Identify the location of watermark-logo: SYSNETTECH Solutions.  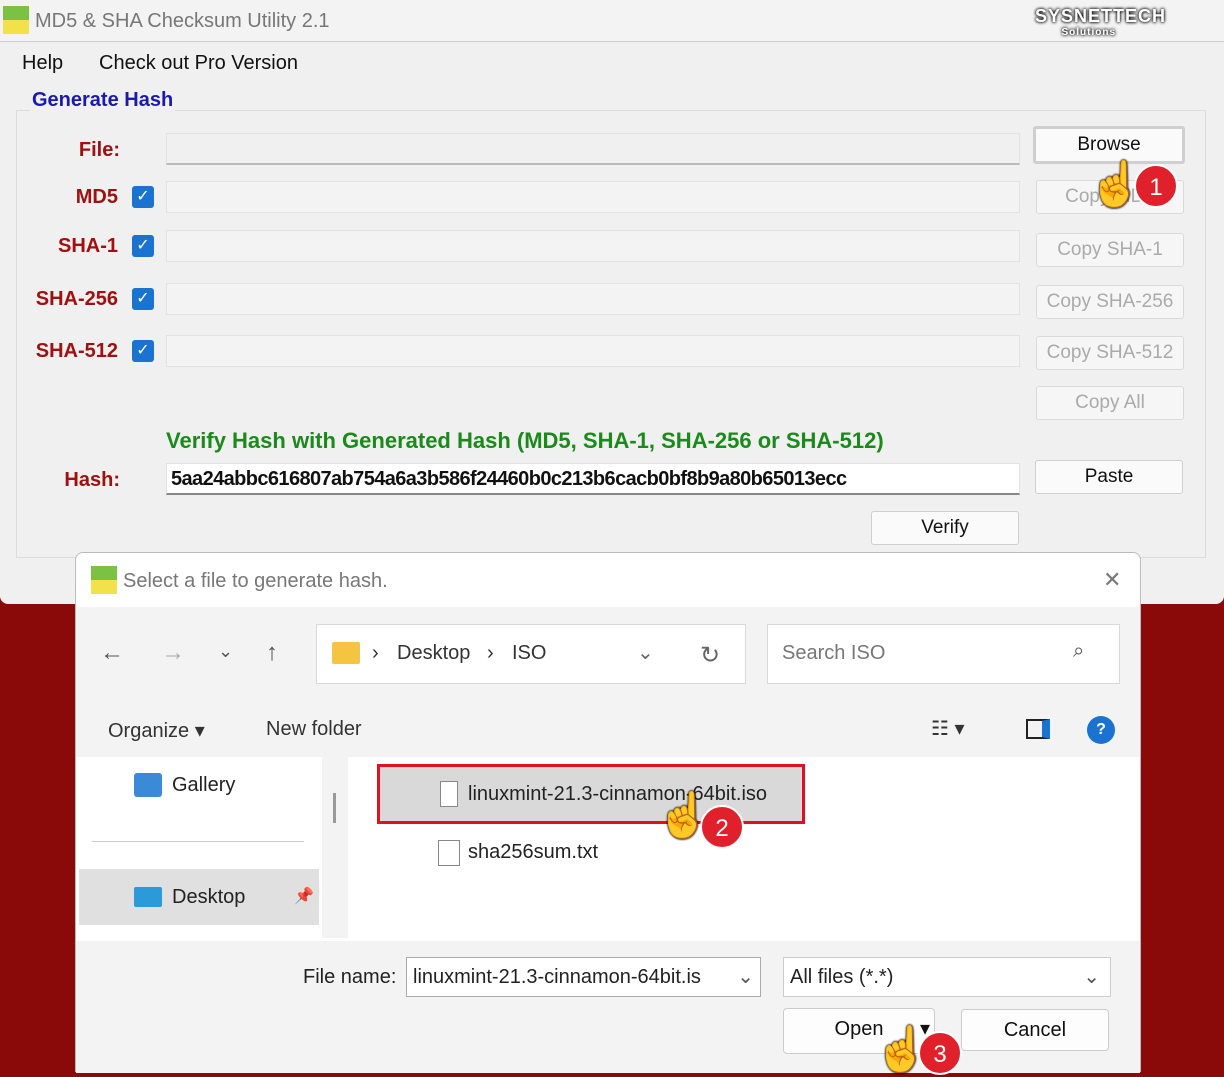
(1101, 22).